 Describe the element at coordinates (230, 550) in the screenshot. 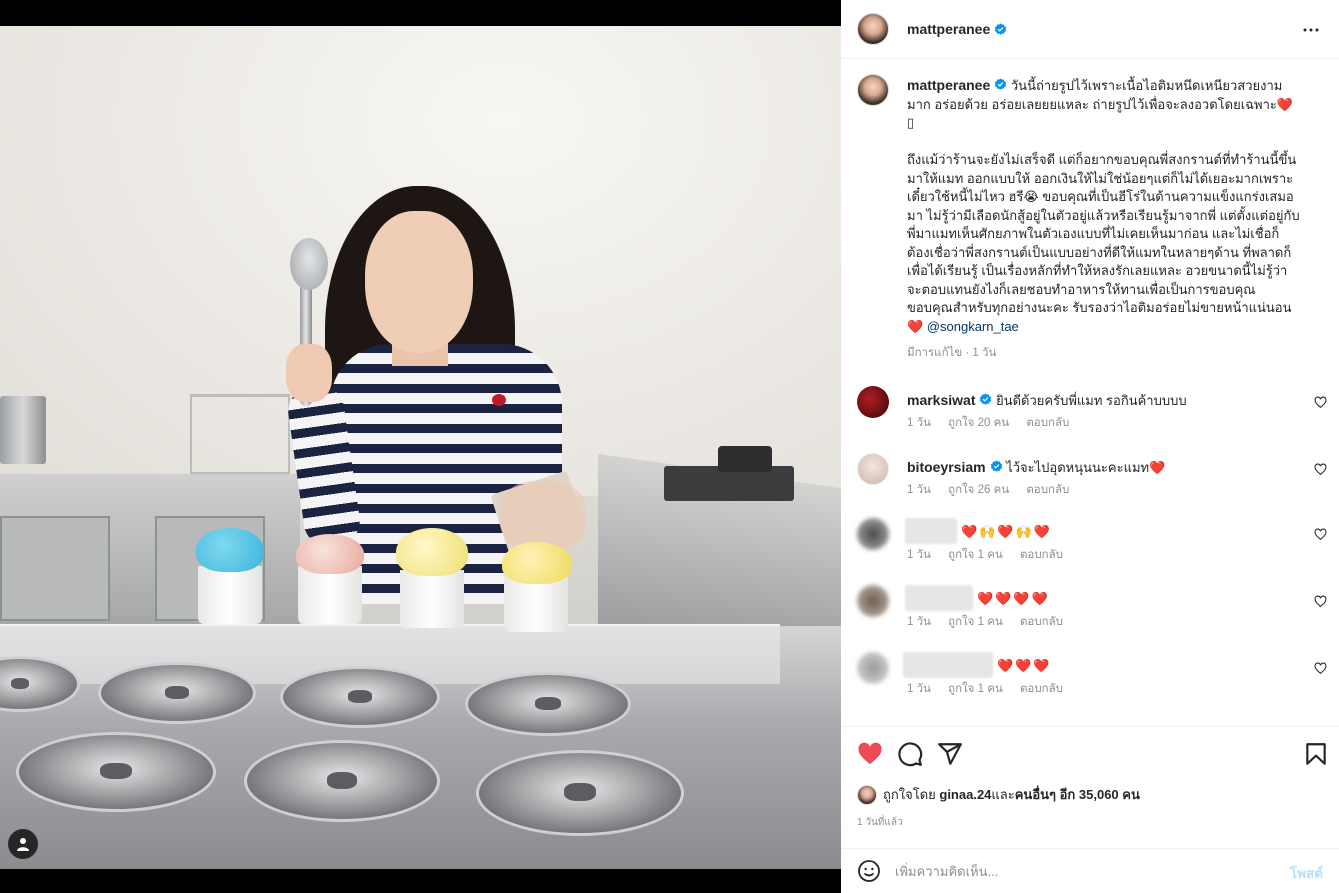

I see `photo-scoop-blue` at that location.